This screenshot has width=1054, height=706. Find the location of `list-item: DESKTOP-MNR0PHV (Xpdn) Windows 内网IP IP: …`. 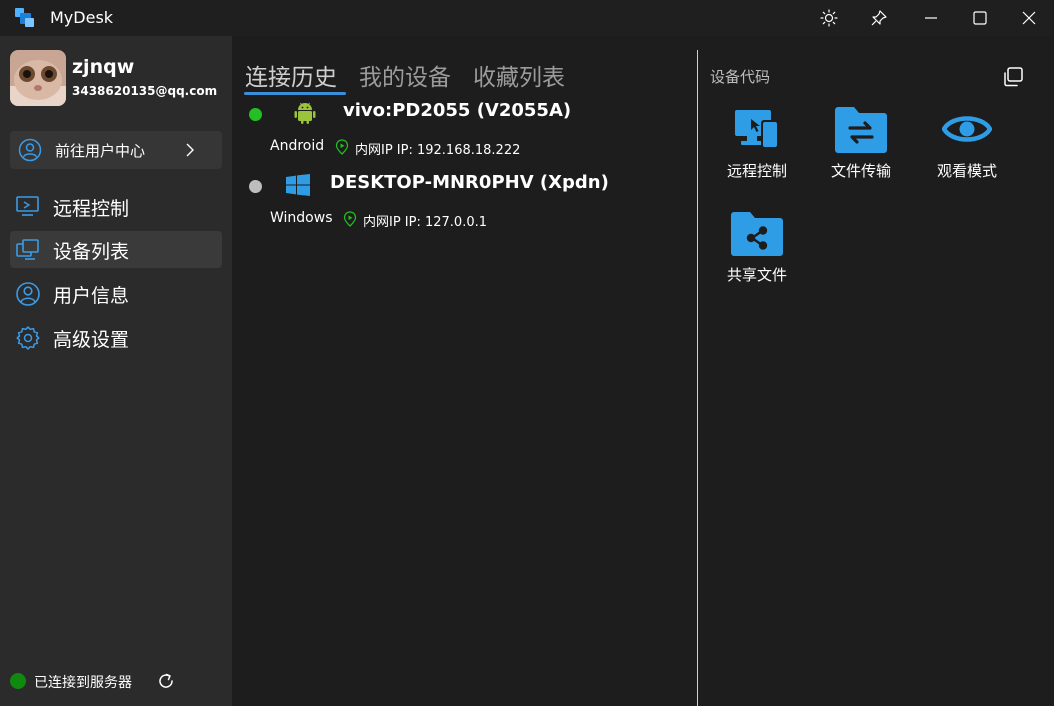

list-item: DESKTOP-MNR0PHV (Xpdn) Windows 内网IP IP: … is located at coordinates (465, 201).